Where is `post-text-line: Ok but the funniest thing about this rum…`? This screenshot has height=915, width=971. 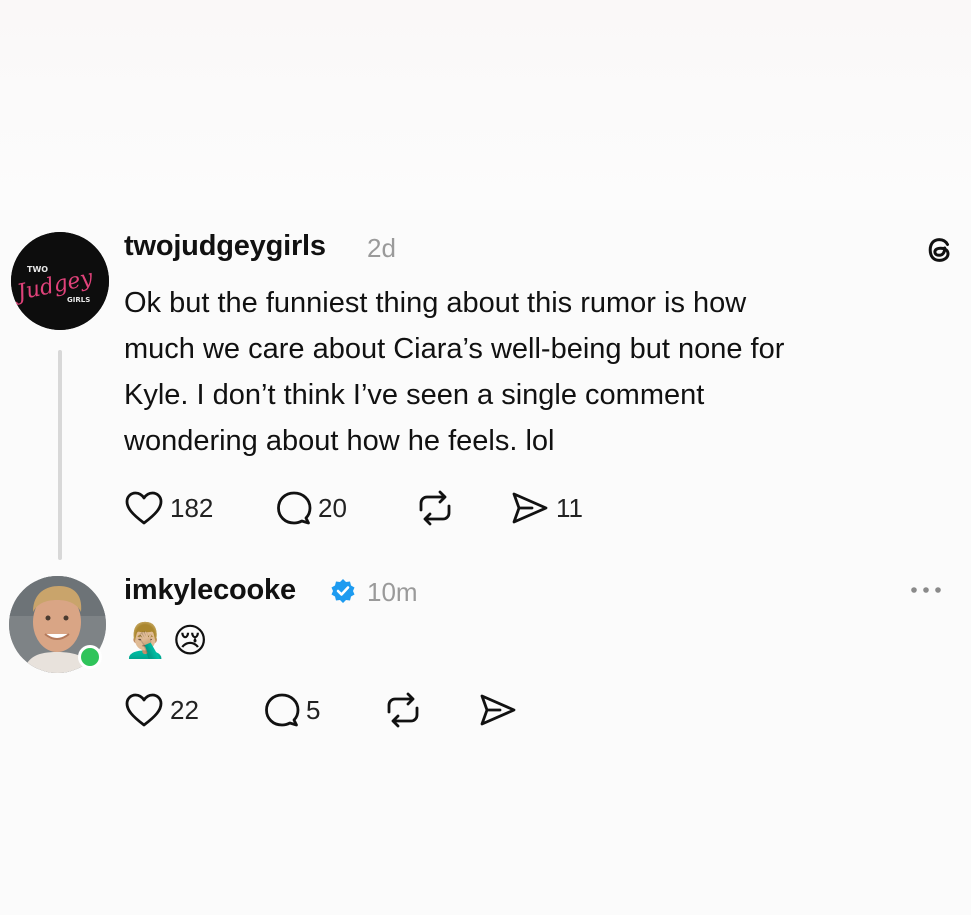 post-text-line: Ok but the funniest thing about this rum… is located at coordinates (435, 303).